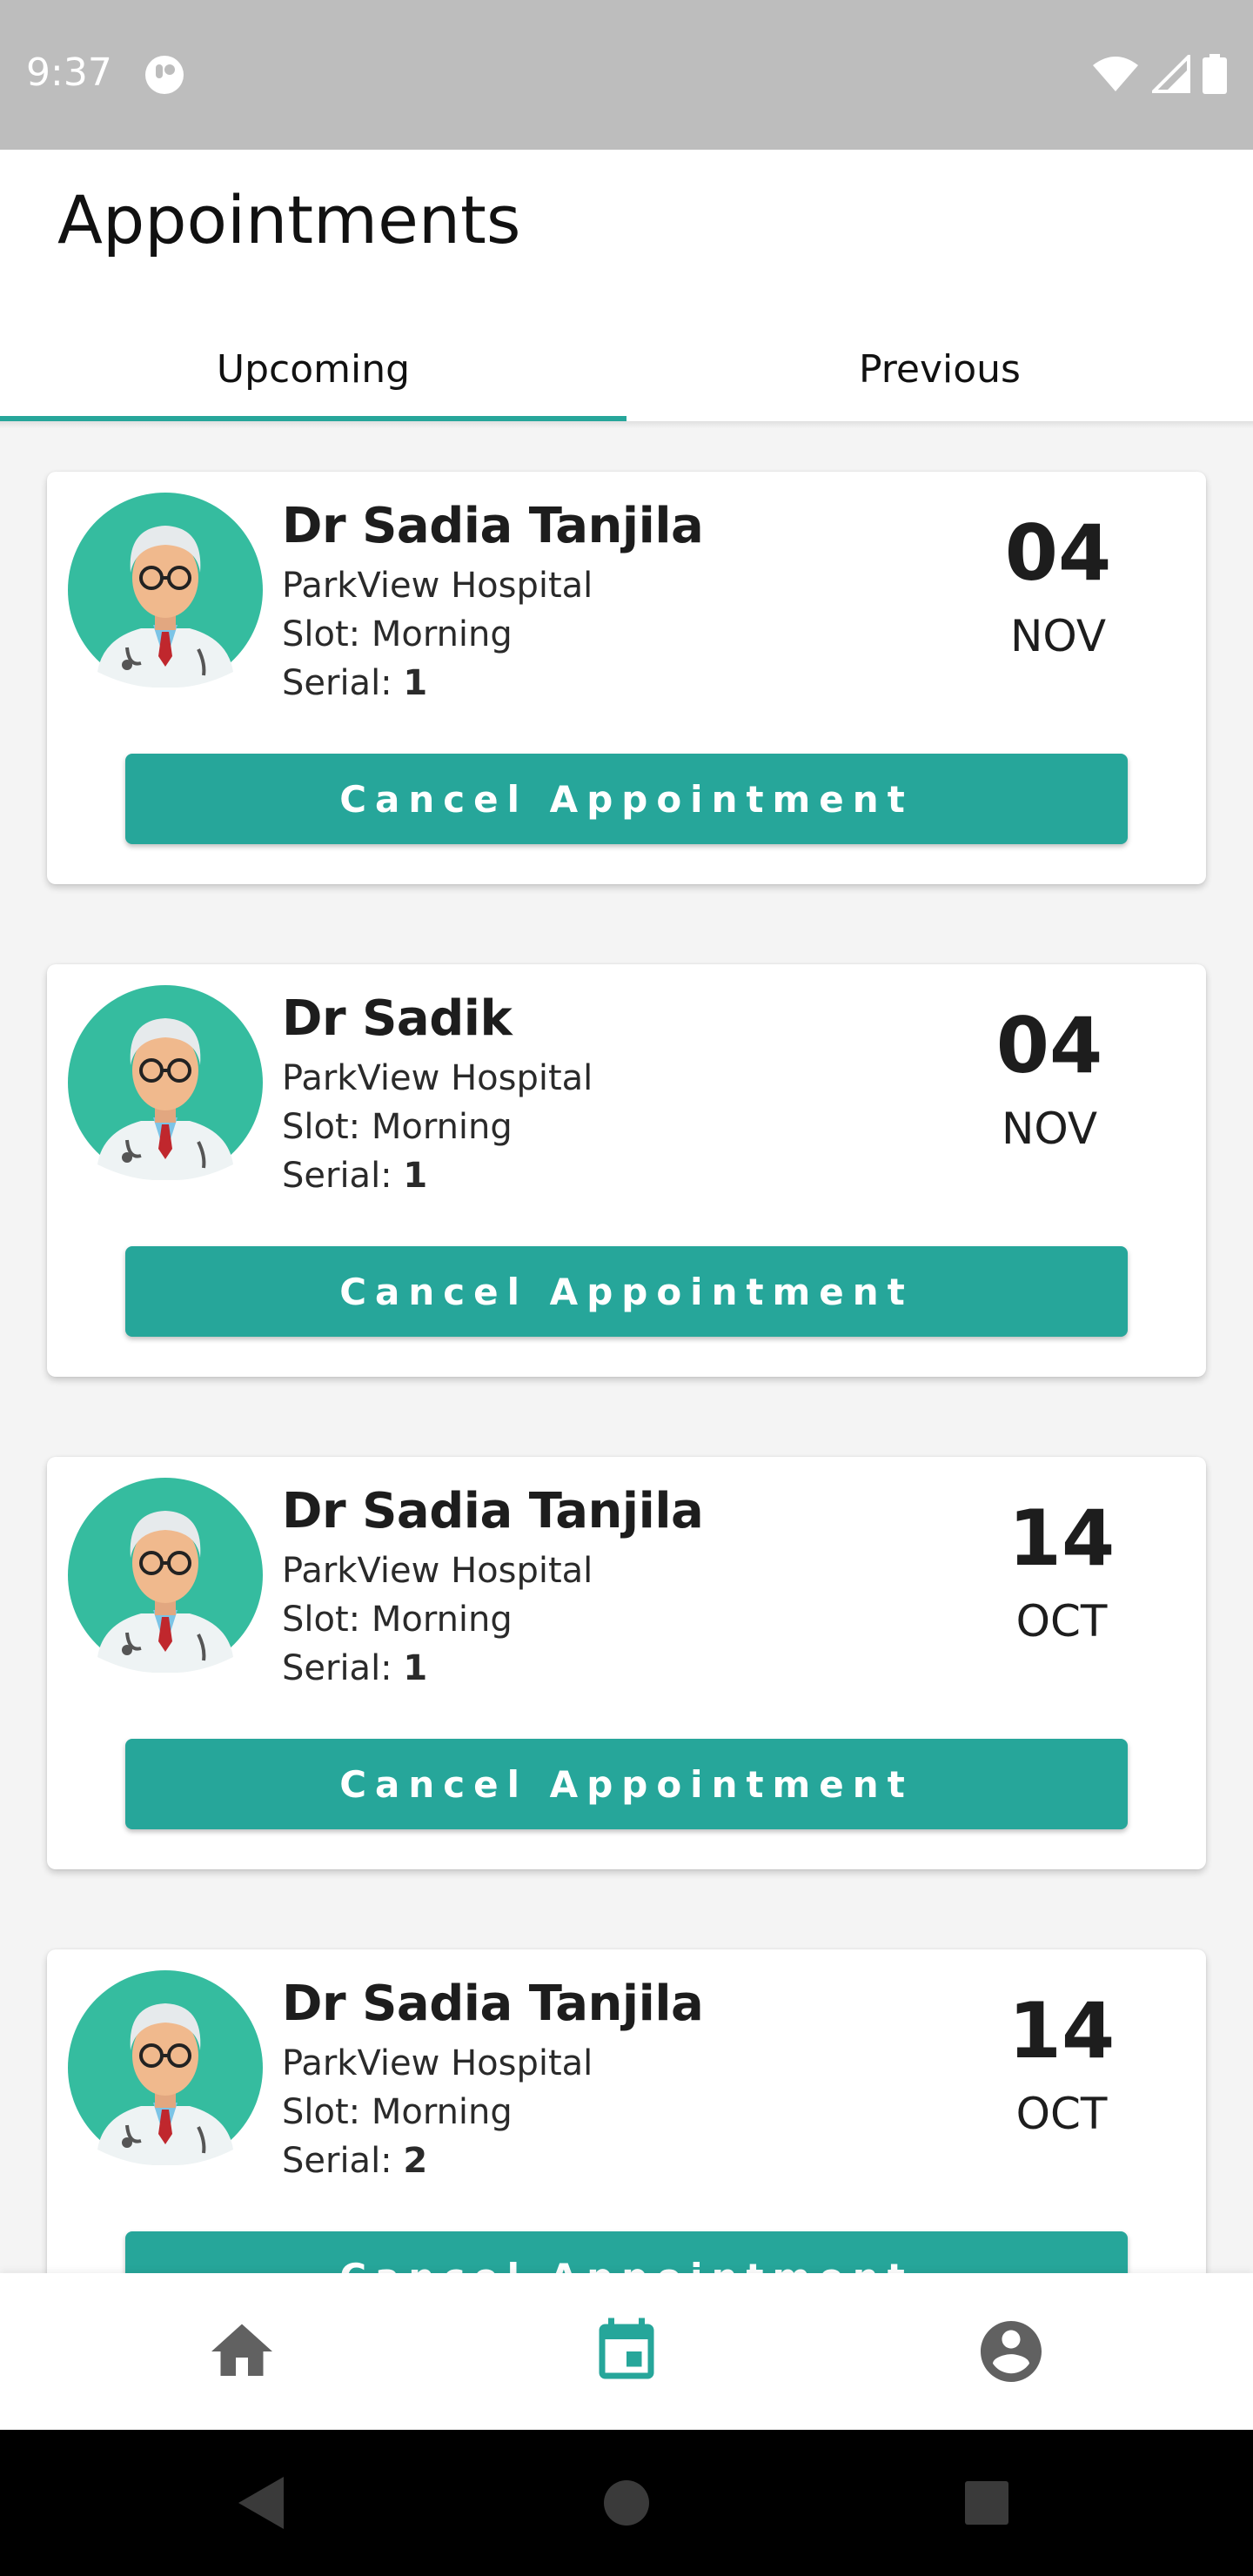  What do you see at coordinates (415, 2161) in the screenshot?
I see `serial-number: 2` at bounding box center [415, 2161].